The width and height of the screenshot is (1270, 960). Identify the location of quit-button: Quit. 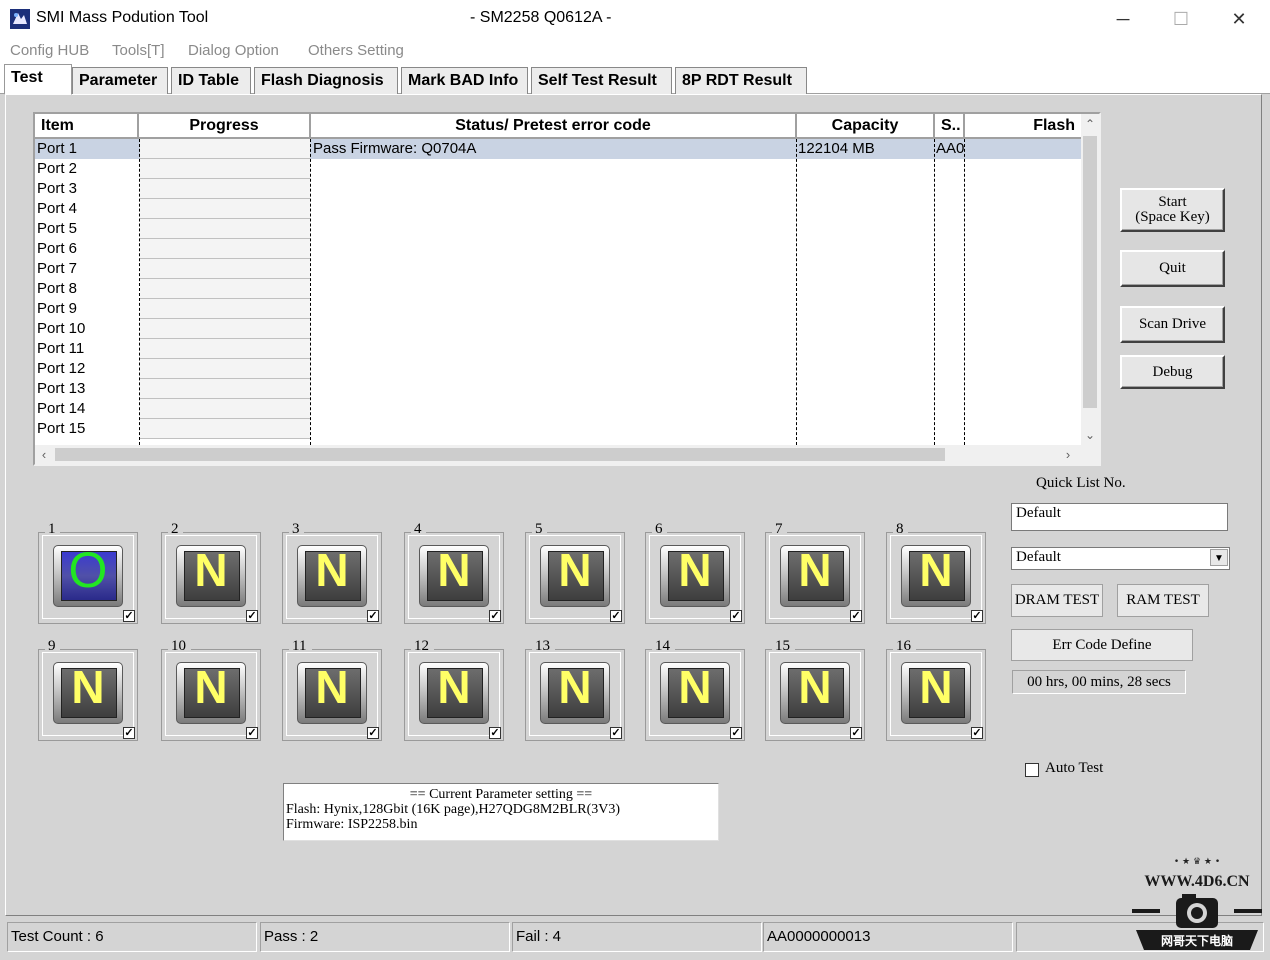
(1172, 268).